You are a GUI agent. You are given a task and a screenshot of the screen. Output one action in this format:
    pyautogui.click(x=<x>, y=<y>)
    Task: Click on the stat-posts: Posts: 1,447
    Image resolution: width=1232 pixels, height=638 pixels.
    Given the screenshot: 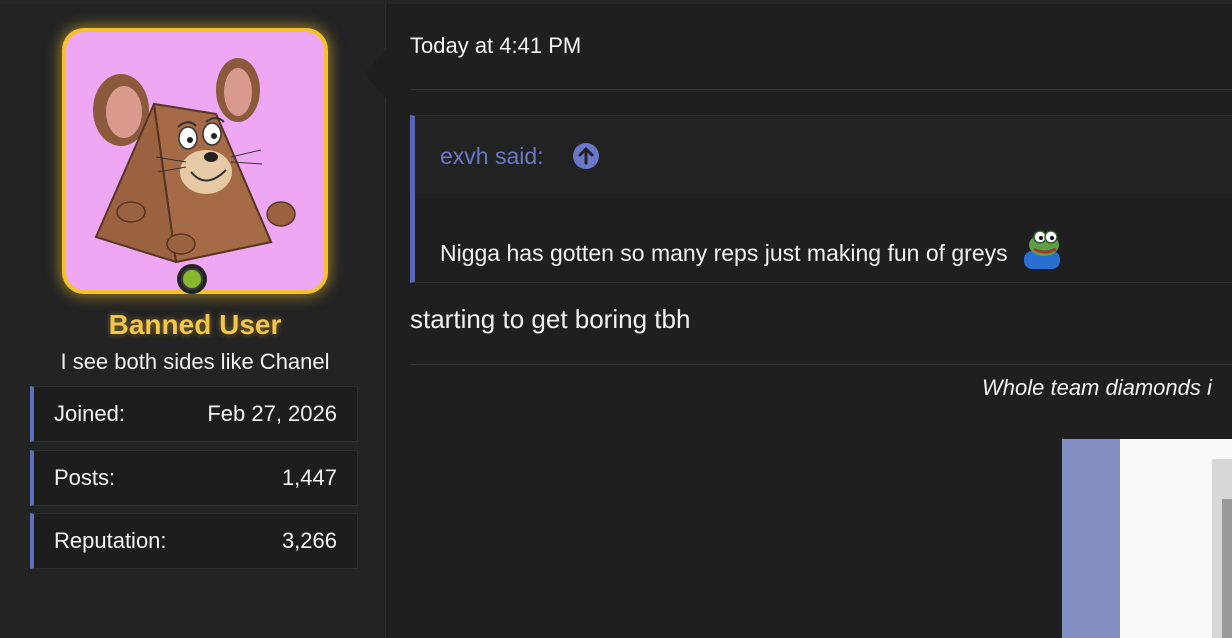 What is the action you would take?
    pyautogui.click(x=194, y=478)
    